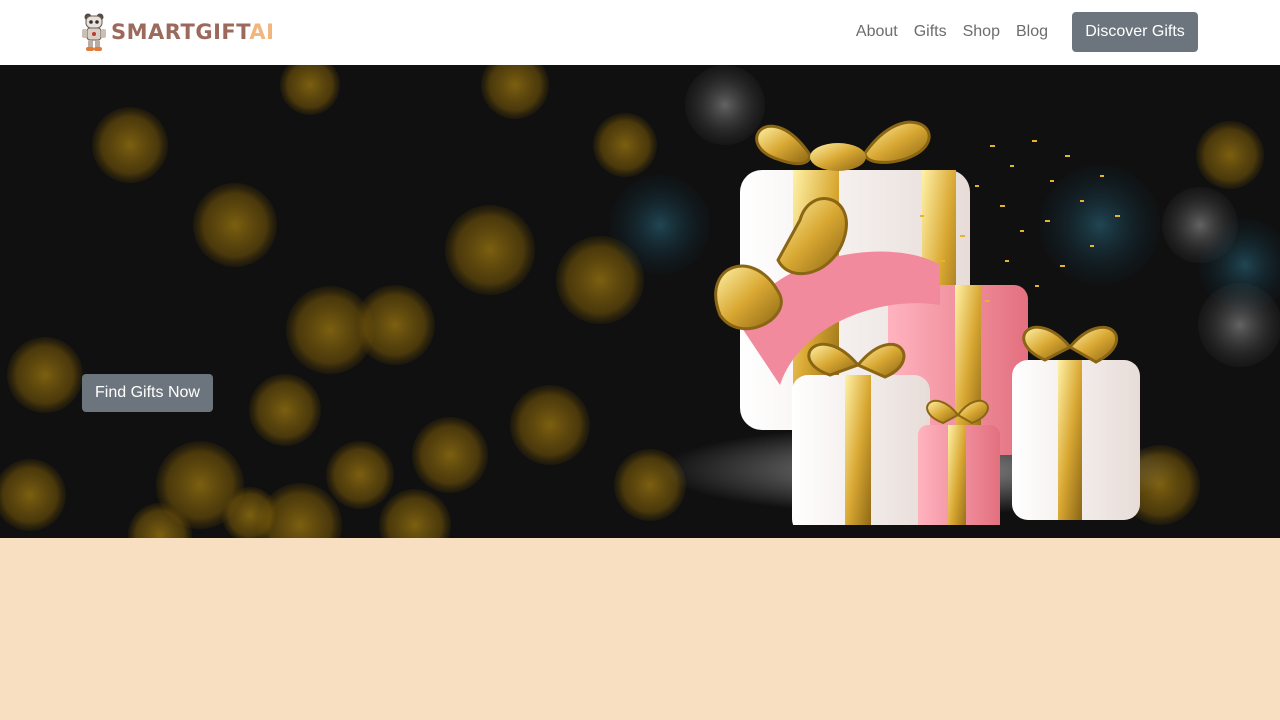  I want to click on nav-link-about: About, so click(877, 32).